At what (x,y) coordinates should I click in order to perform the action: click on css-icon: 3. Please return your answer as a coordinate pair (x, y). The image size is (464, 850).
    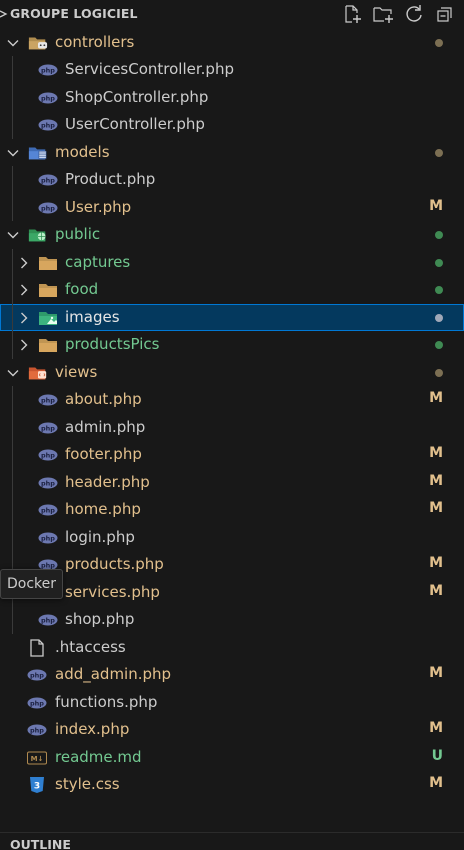
    Looking at the image, I should click on (37, 785).